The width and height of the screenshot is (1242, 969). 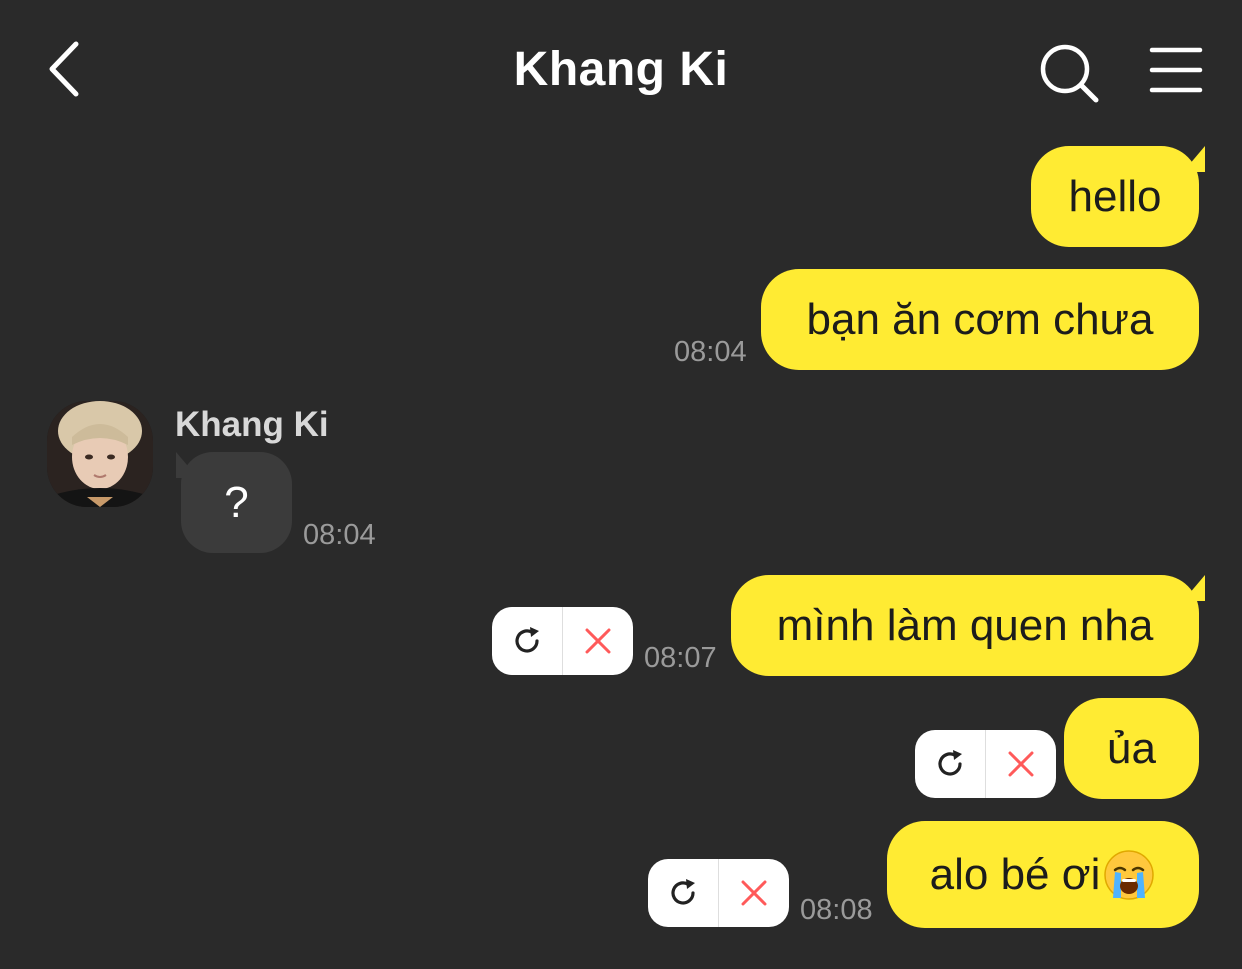 I want to click on outgoing-message-bubble: bạn ăn cơm chưa, so click(x=980, y=319).